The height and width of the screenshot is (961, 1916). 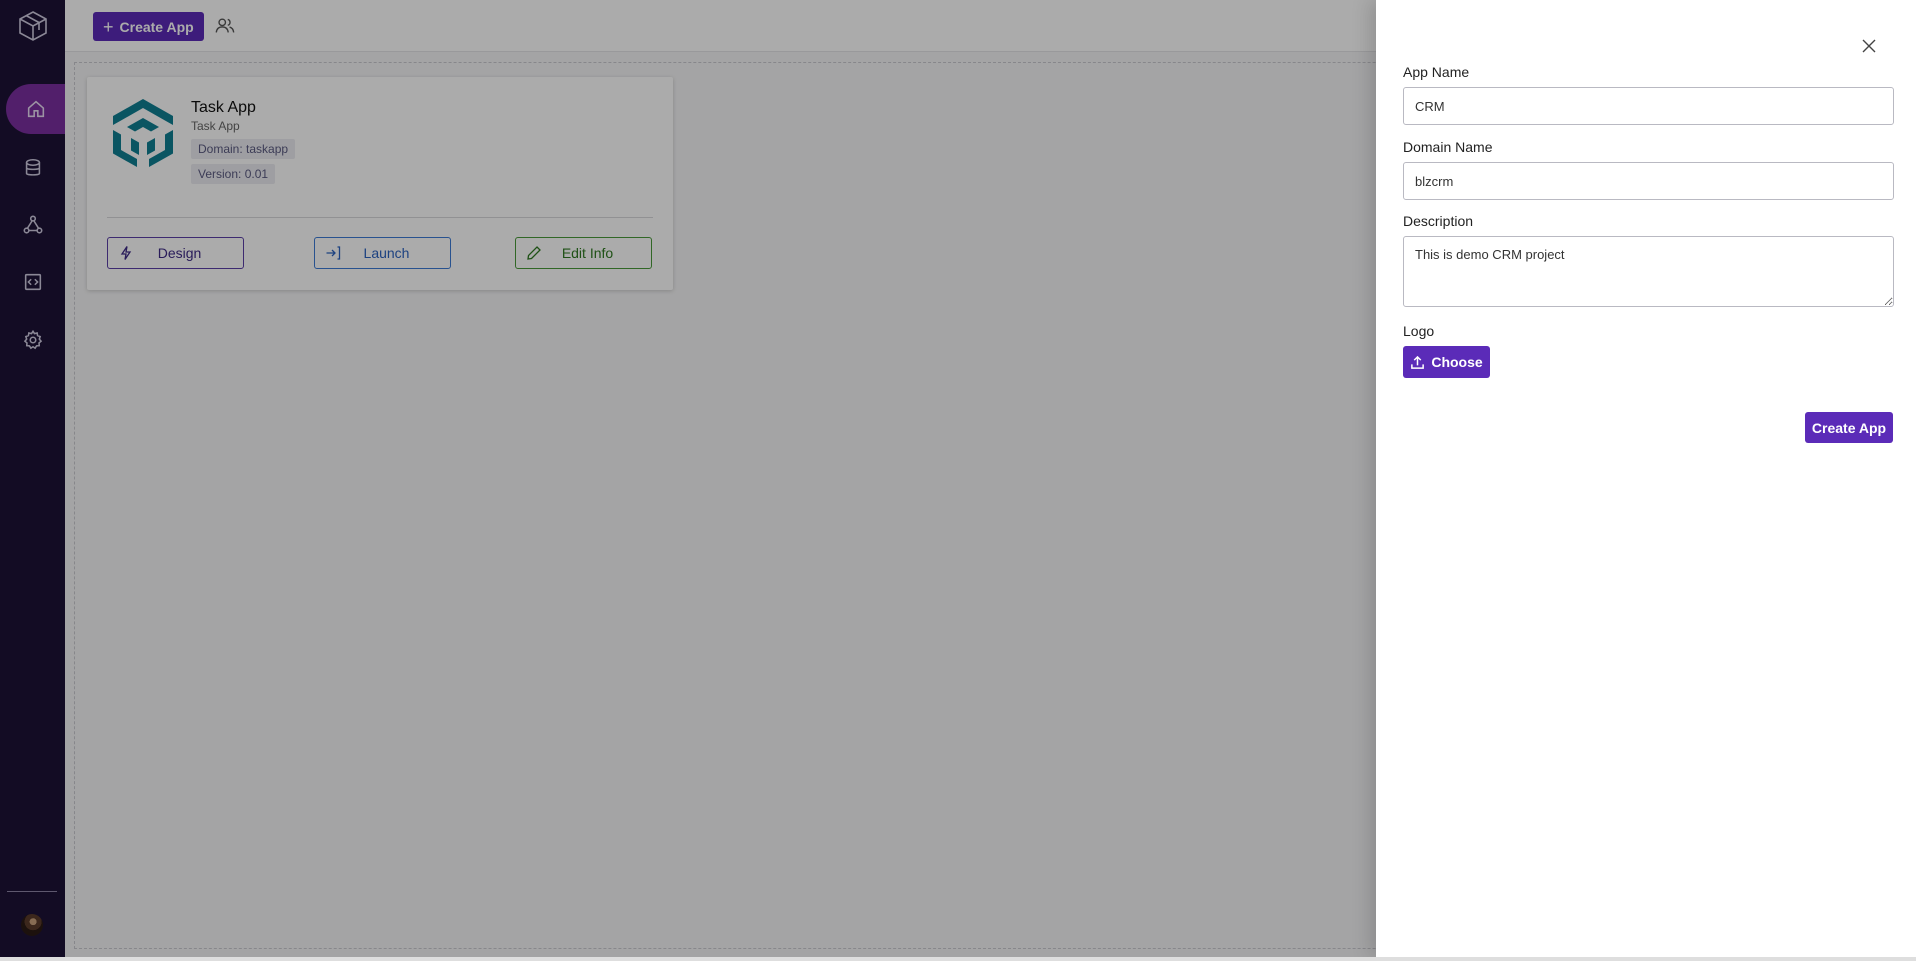 What do you see at coordinates (1436, 72) in the screenshot?
I see `app-name-label: App Name` at bounding box center [1436, 72].